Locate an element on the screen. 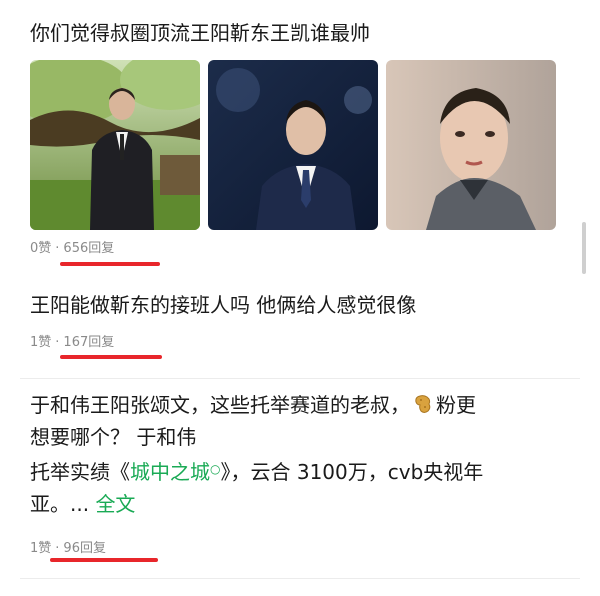 This screenshot has width=600, height=596. post-text: 于和伟王阳张颂文，这些托举赛道的老叔， is located at coordinates (220, 405).